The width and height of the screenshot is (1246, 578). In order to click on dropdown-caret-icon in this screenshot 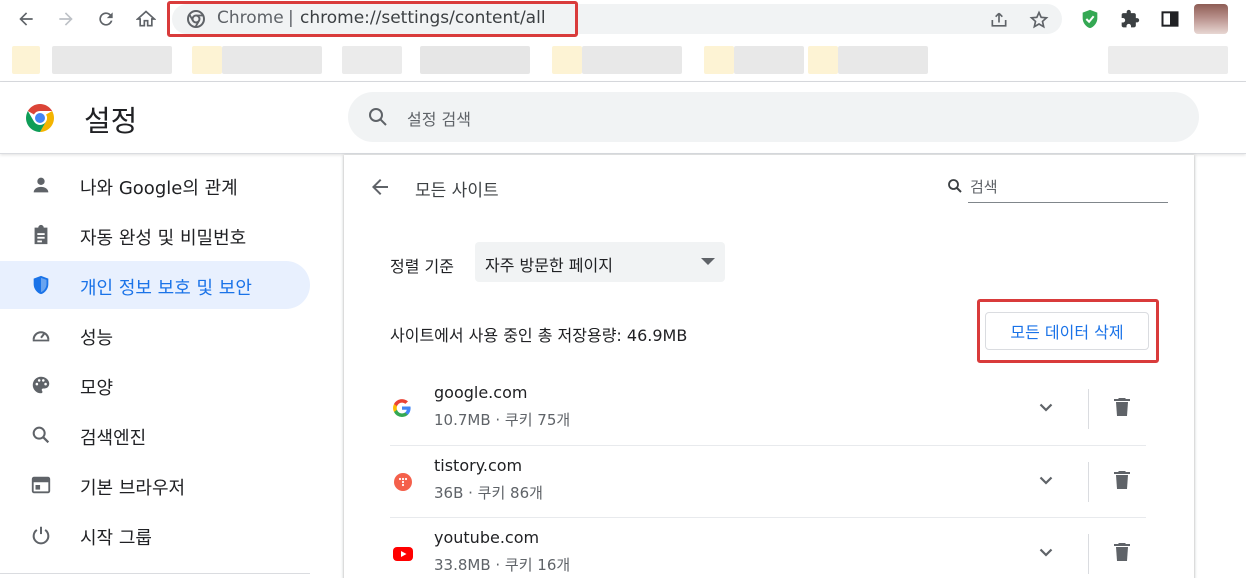, I will do `click(708, 261)`.